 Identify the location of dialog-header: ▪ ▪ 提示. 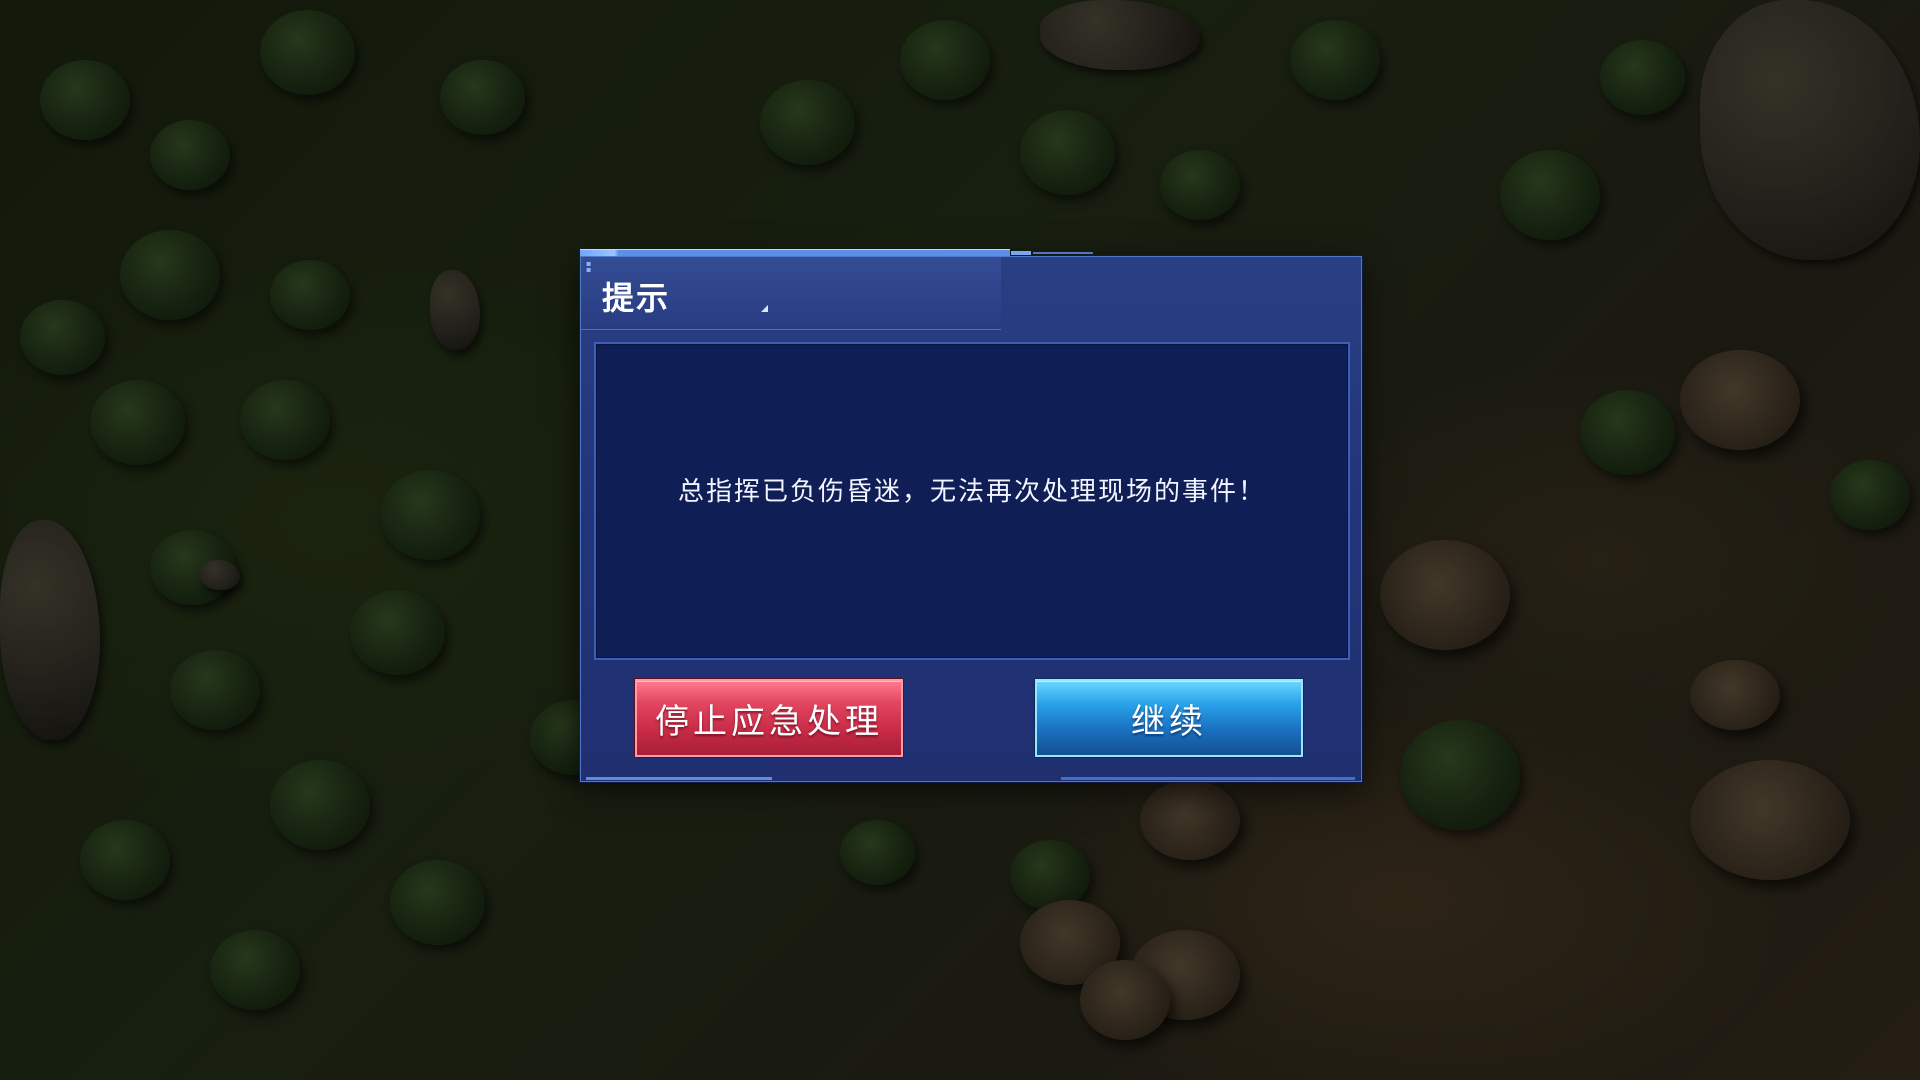
(791, 293).